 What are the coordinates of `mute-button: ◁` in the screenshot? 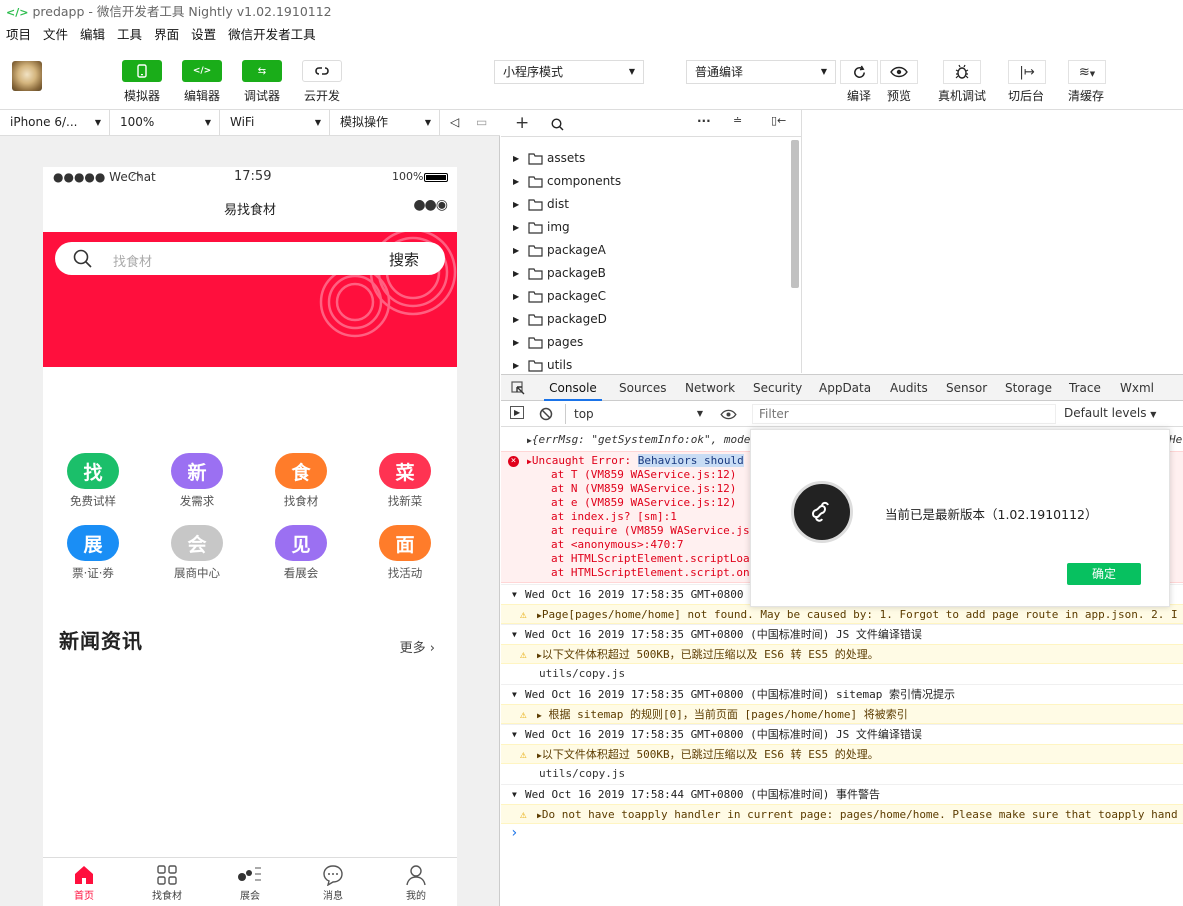 It's located at (455, 122).